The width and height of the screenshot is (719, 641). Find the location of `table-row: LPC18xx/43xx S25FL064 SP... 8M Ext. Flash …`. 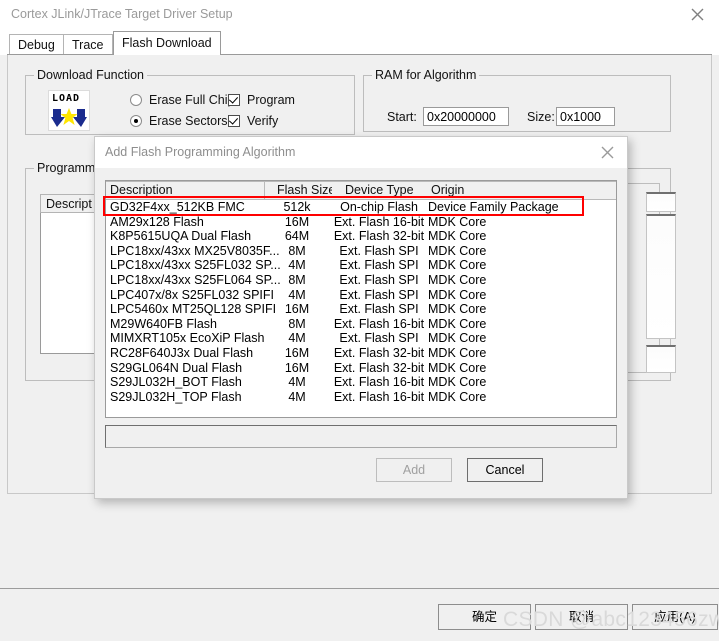

table-row: LPC18xx/43xx S25FL064 SP... 8M Ext. Flash … is located at coordinates (361, 280).